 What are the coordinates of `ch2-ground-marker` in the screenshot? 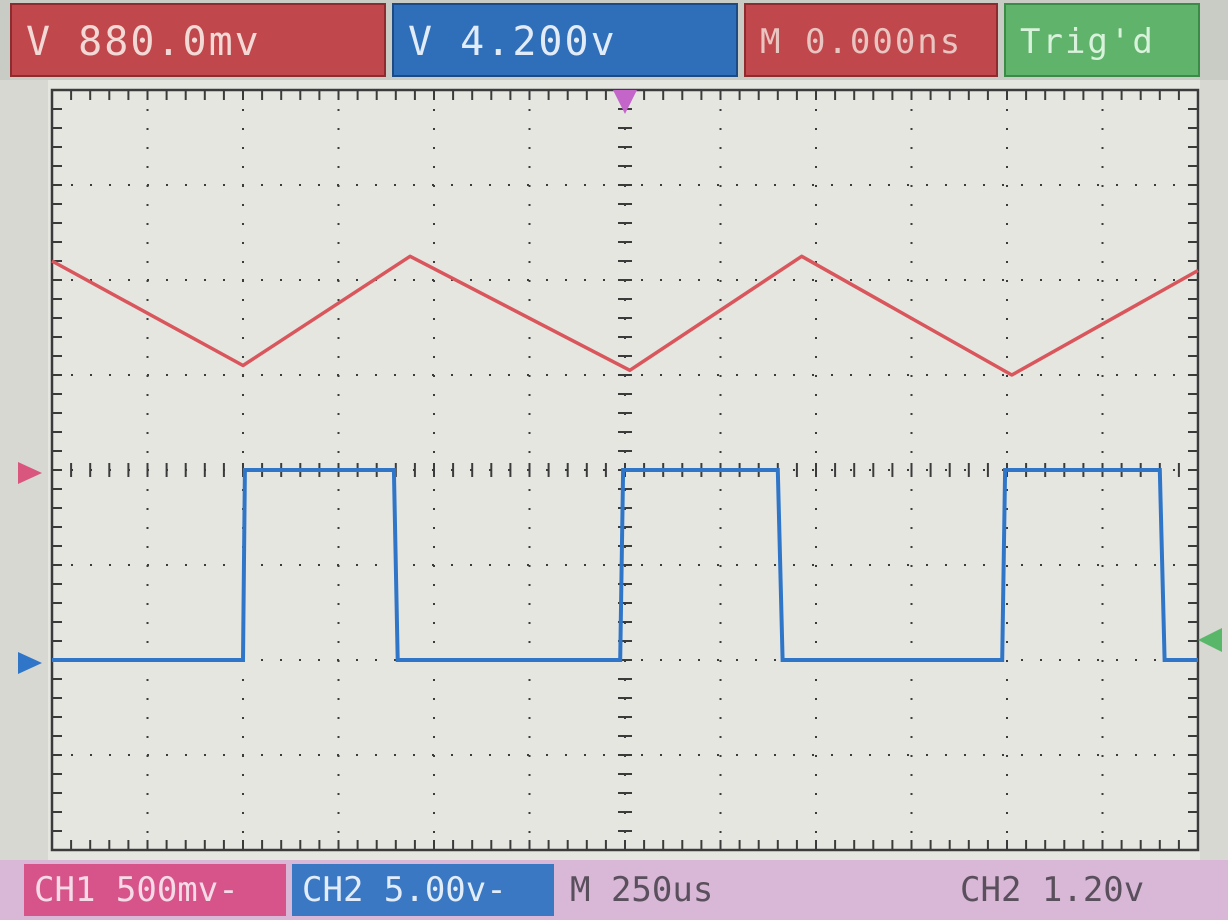 It's located at (30, 663).